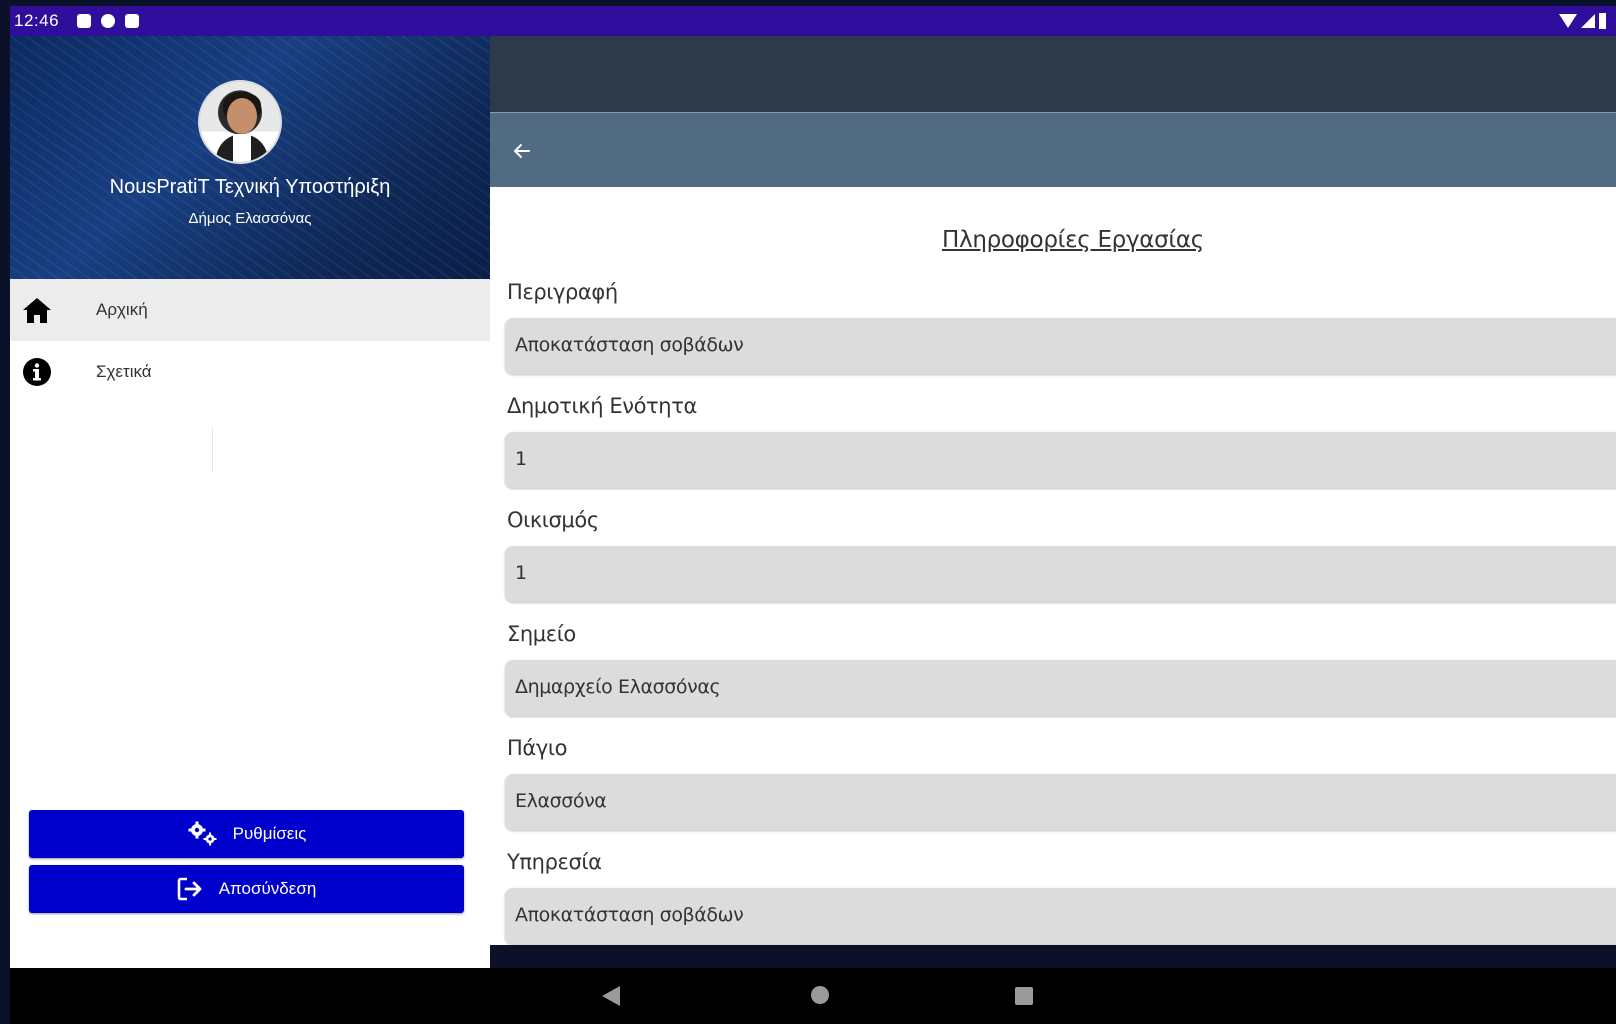  I want to click on avatar, so click(240, 122).